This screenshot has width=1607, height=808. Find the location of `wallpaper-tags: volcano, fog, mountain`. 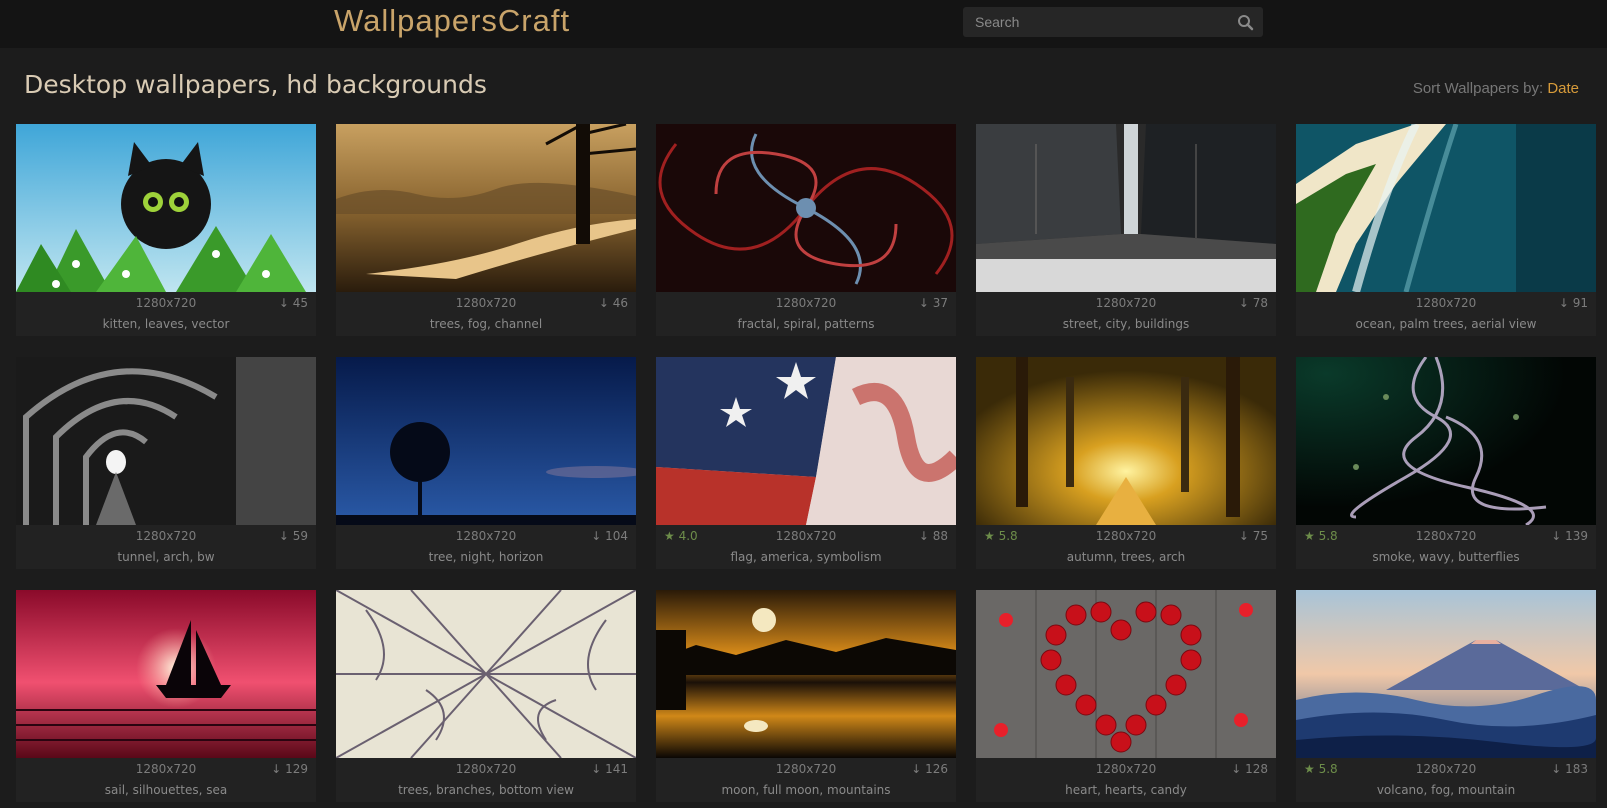

wallpaper-tags: volcano, fog, mountain is located at coordinates (1446, 791).